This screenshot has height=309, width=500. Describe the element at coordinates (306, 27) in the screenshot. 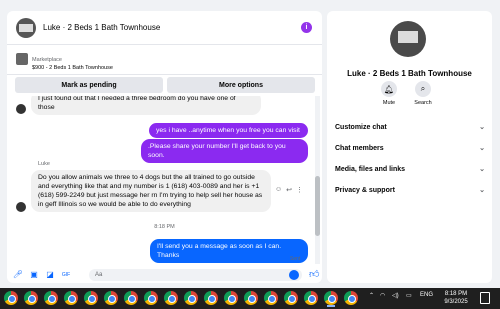

I see `info-icon: i` at that location.